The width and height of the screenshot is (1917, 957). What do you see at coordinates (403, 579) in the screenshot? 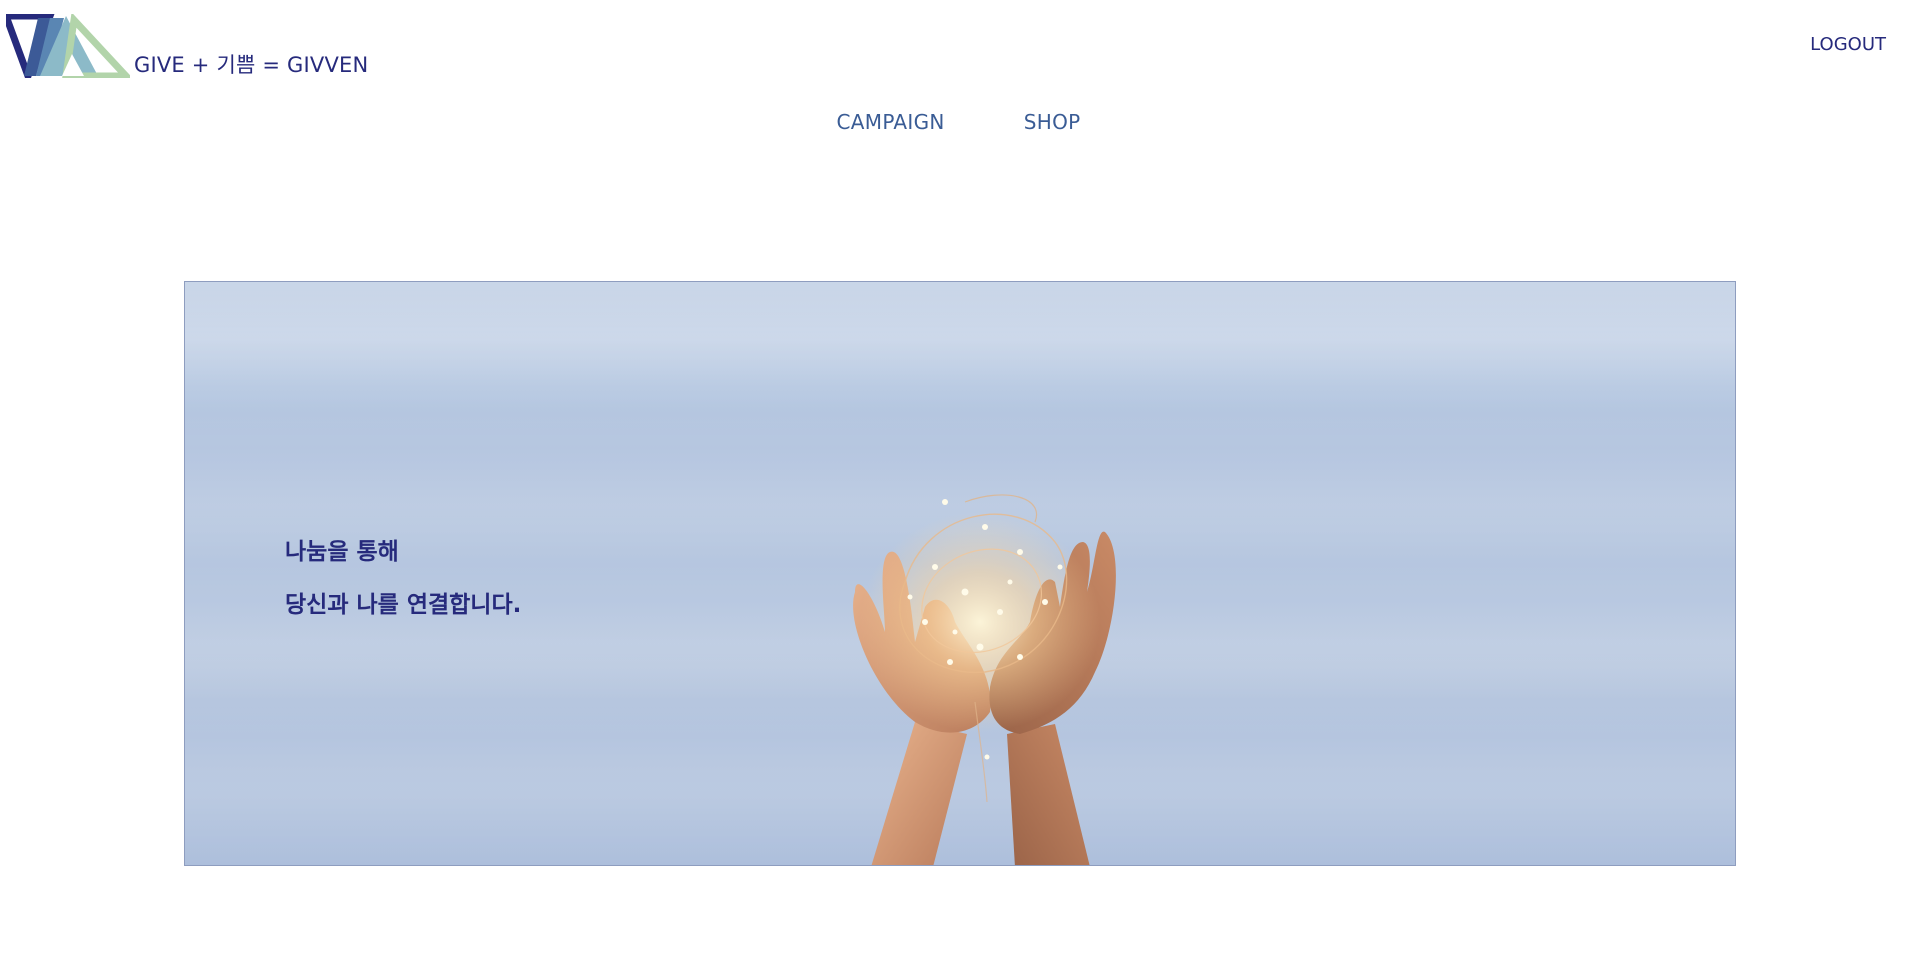
I see `hero-text: 나눔을 통해 당신과 나를 연결합니다.` at bounding box center [403, 579].